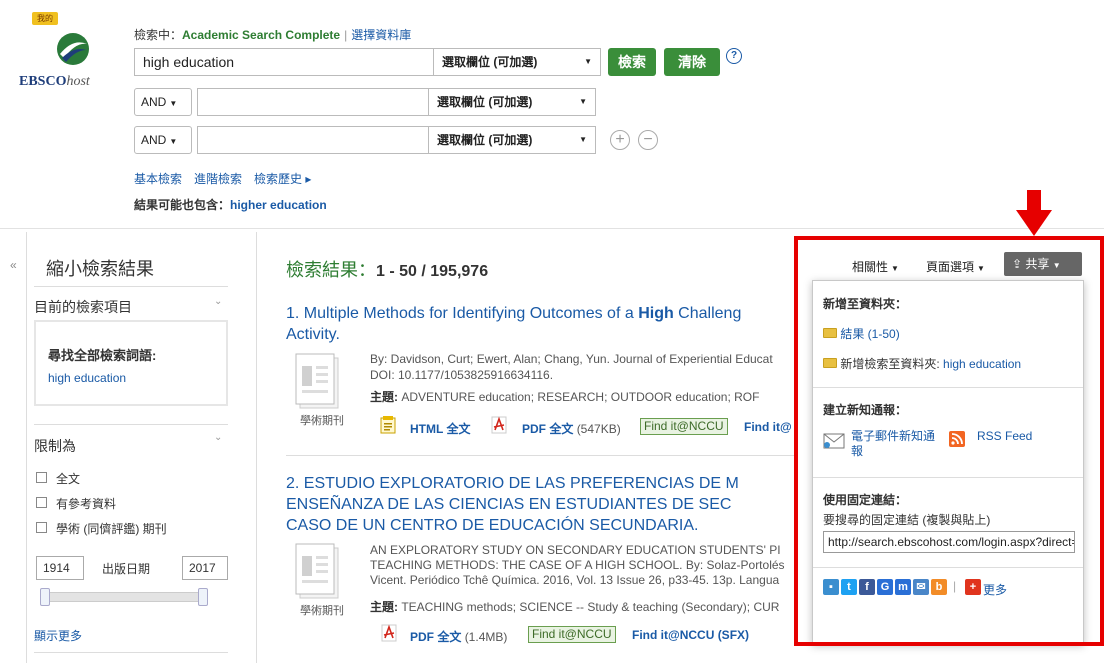 This screenshot has height=663, width=1104. What do you see at coordinates (102, 355) in the screenshot?
I see `find-all-label: 尋找全部檢索詞語:` at bounding box center [102, 355].